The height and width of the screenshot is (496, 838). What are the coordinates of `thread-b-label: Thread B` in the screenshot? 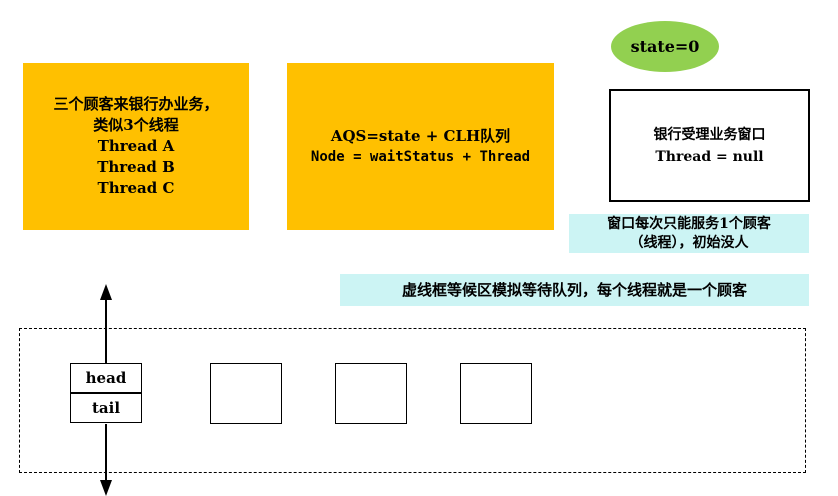 It's located at (136, 167).